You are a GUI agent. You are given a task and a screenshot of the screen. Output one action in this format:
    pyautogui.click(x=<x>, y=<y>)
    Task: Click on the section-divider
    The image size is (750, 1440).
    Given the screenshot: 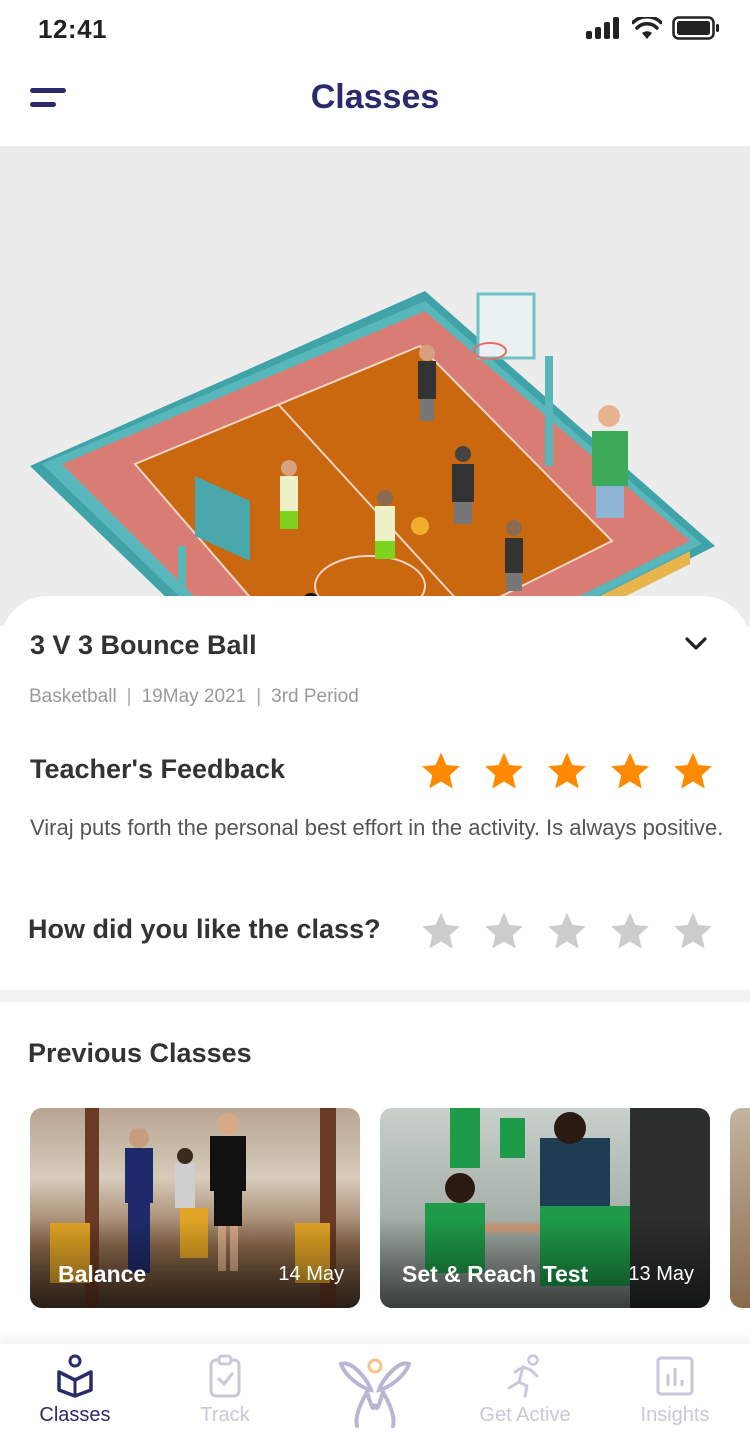 What is the action you would take?
    pyautogui.click(x=375, y=996)
    